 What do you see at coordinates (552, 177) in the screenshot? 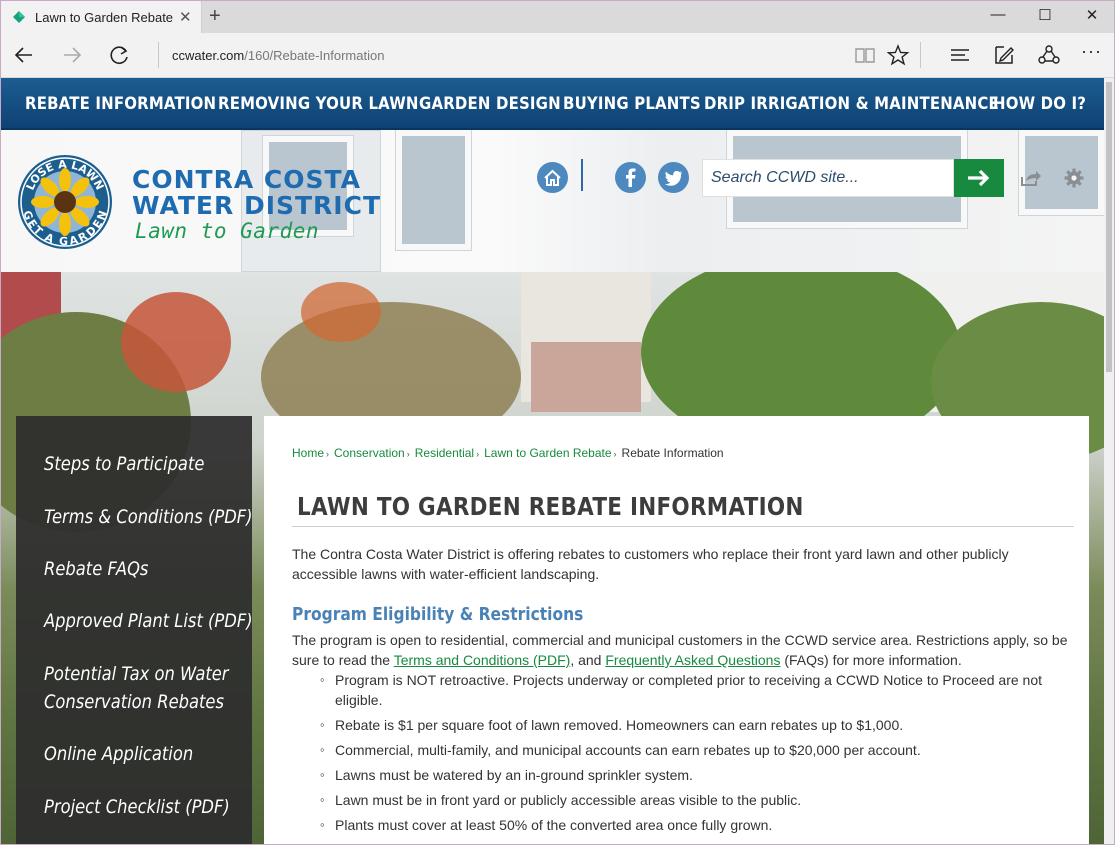
I see `home-icon` at bounding box center [552, 177].